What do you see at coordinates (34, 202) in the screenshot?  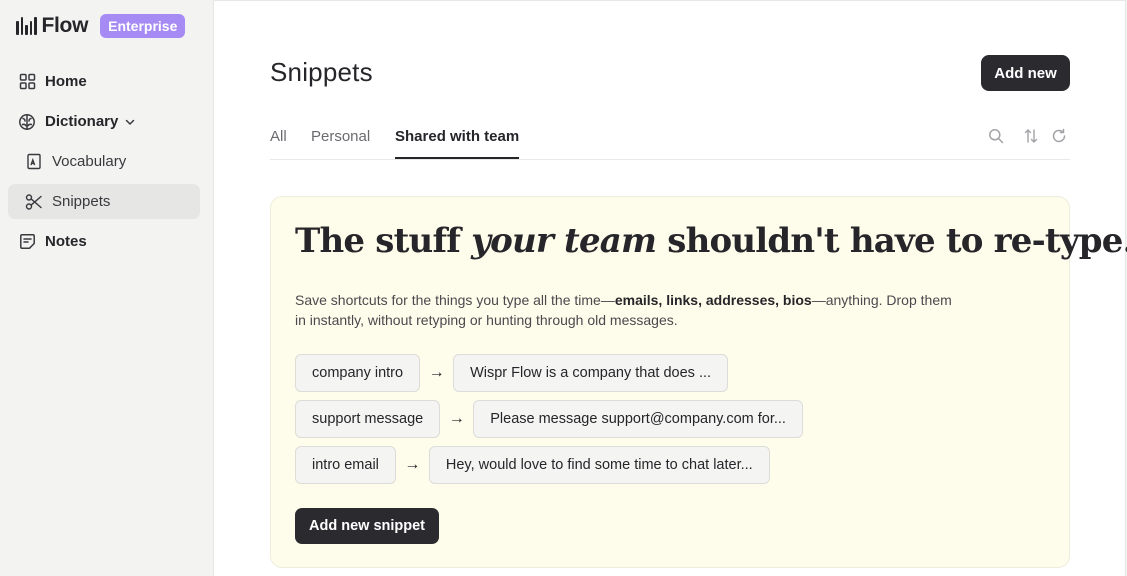 I see `scissors-icon` at bounding box center [34, 202].